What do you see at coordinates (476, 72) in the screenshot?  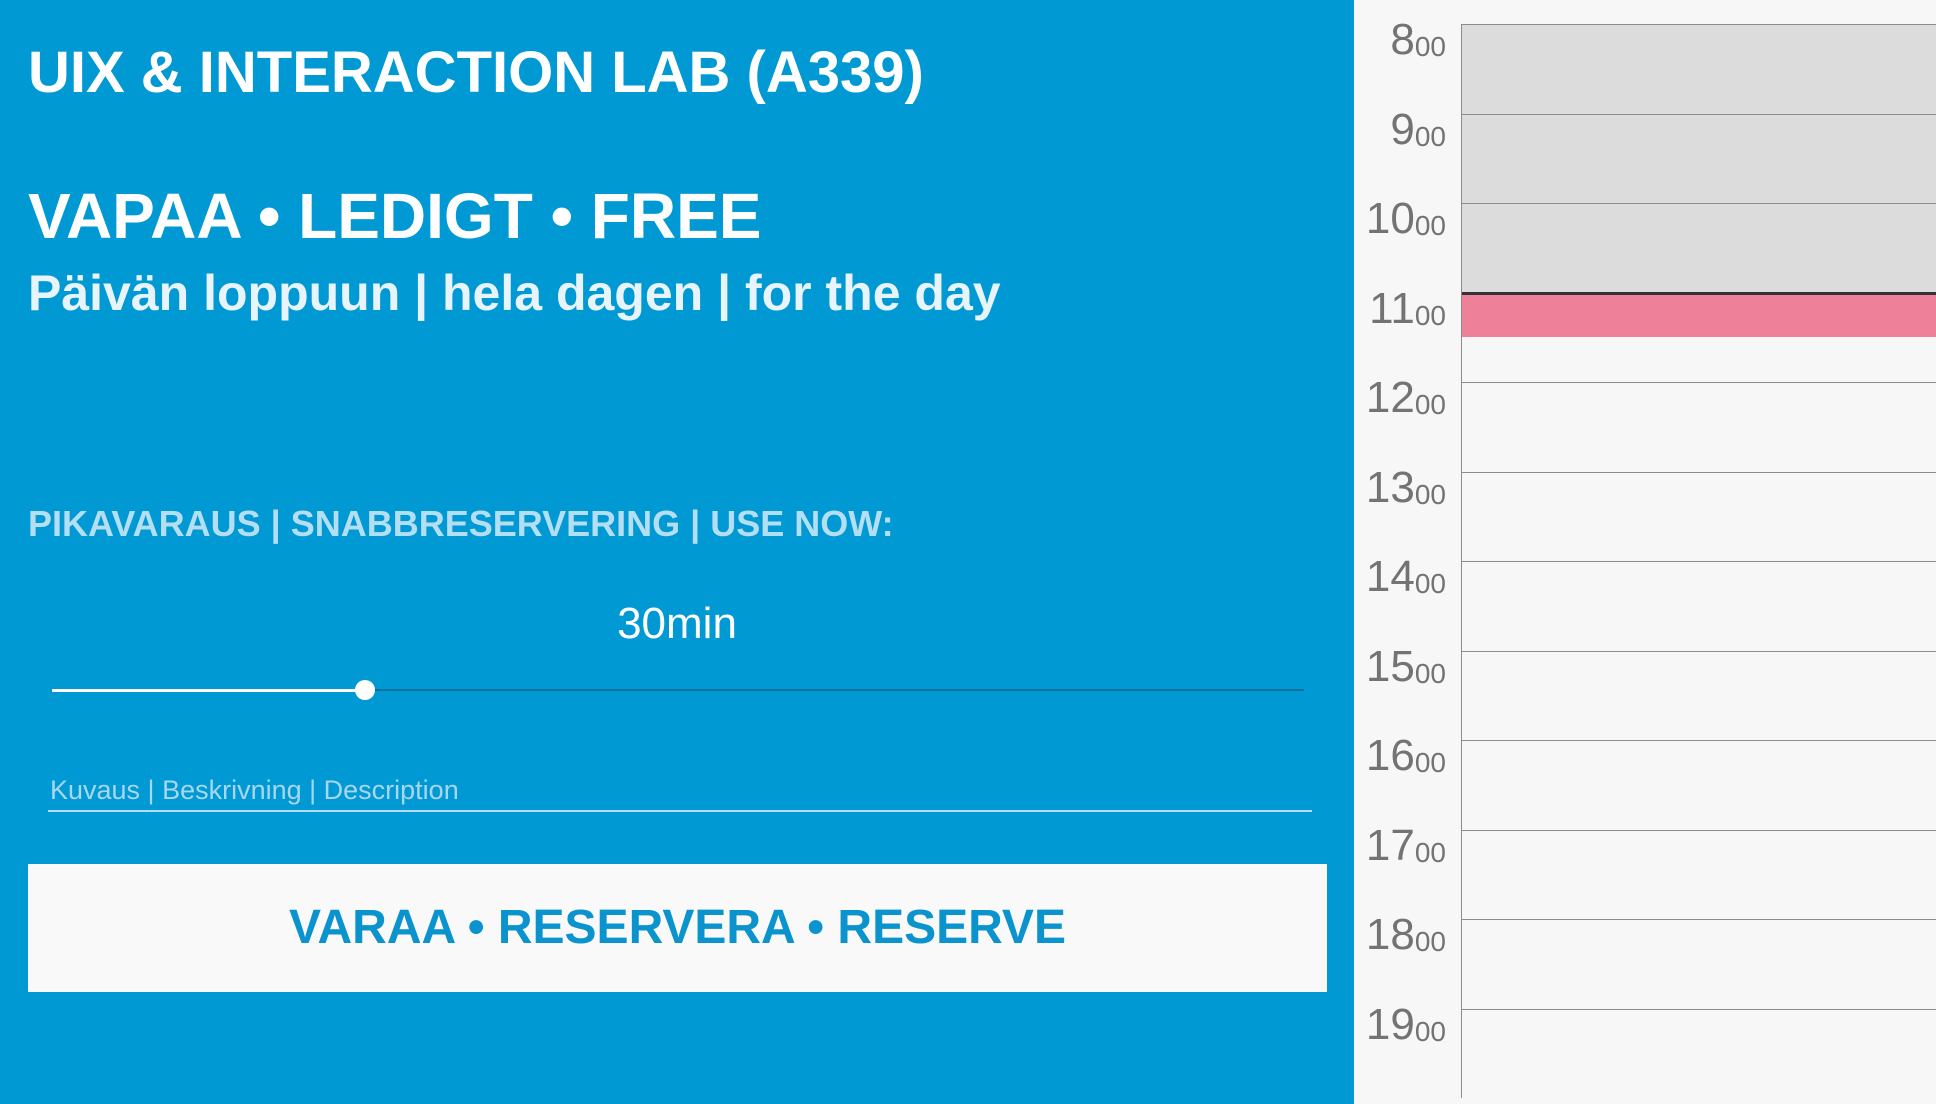 I see `room-title: UIX & INTERACTION LAB (A339)` at bounding box center [476, 72].